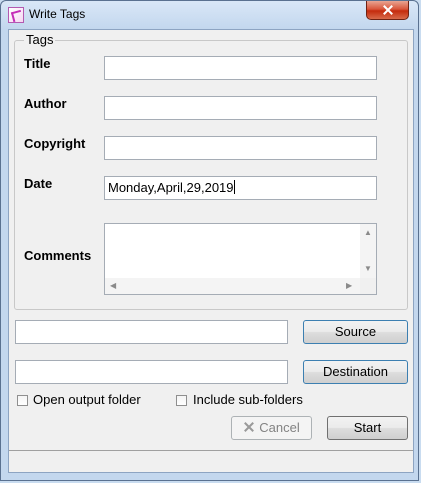 This screenshot has height=483, width=421. What do you see at coordinates (22, 400) in the screenshot?
I see `open-output-folder-checkbox` at bounding box center [22, 400].